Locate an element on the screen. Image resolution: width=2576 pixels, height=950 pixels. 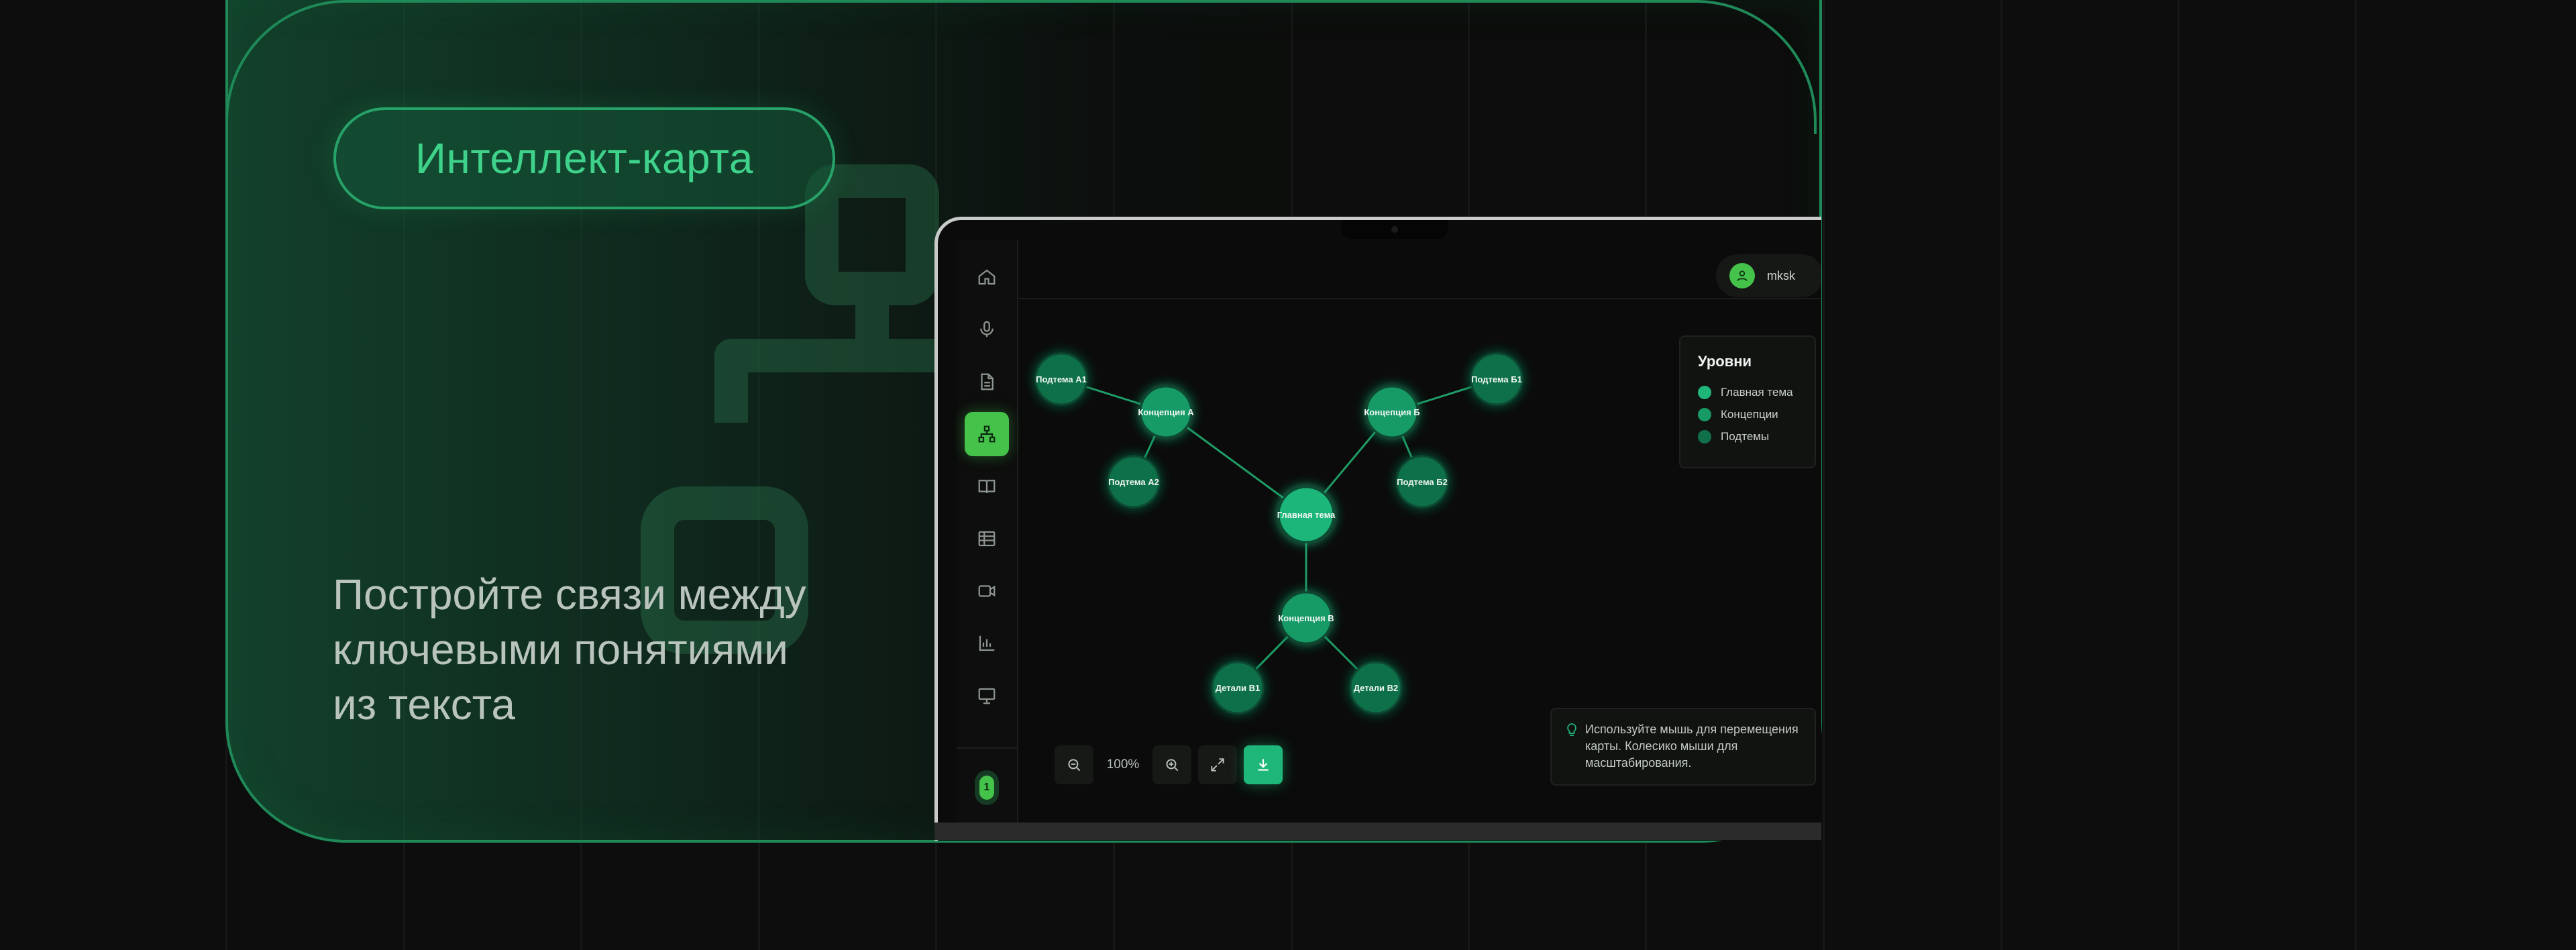
map-node-a: Концепция A is located at coordinates (1166, 412).